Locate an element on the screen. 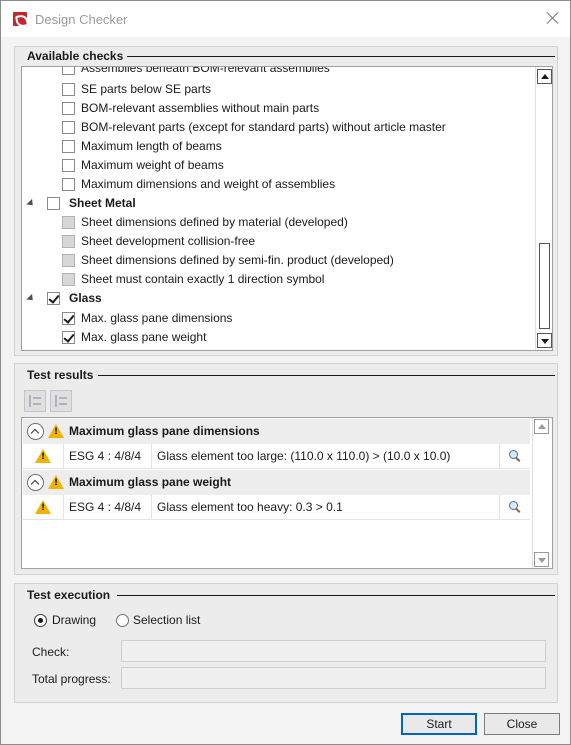 This screenshot has height=745, width=571. collapse-all-button is located at coordinates (61, 401).